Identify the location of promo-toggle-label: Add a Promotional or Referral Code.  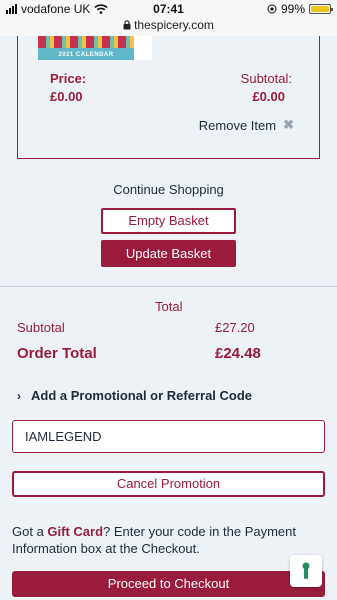
(142, 395).